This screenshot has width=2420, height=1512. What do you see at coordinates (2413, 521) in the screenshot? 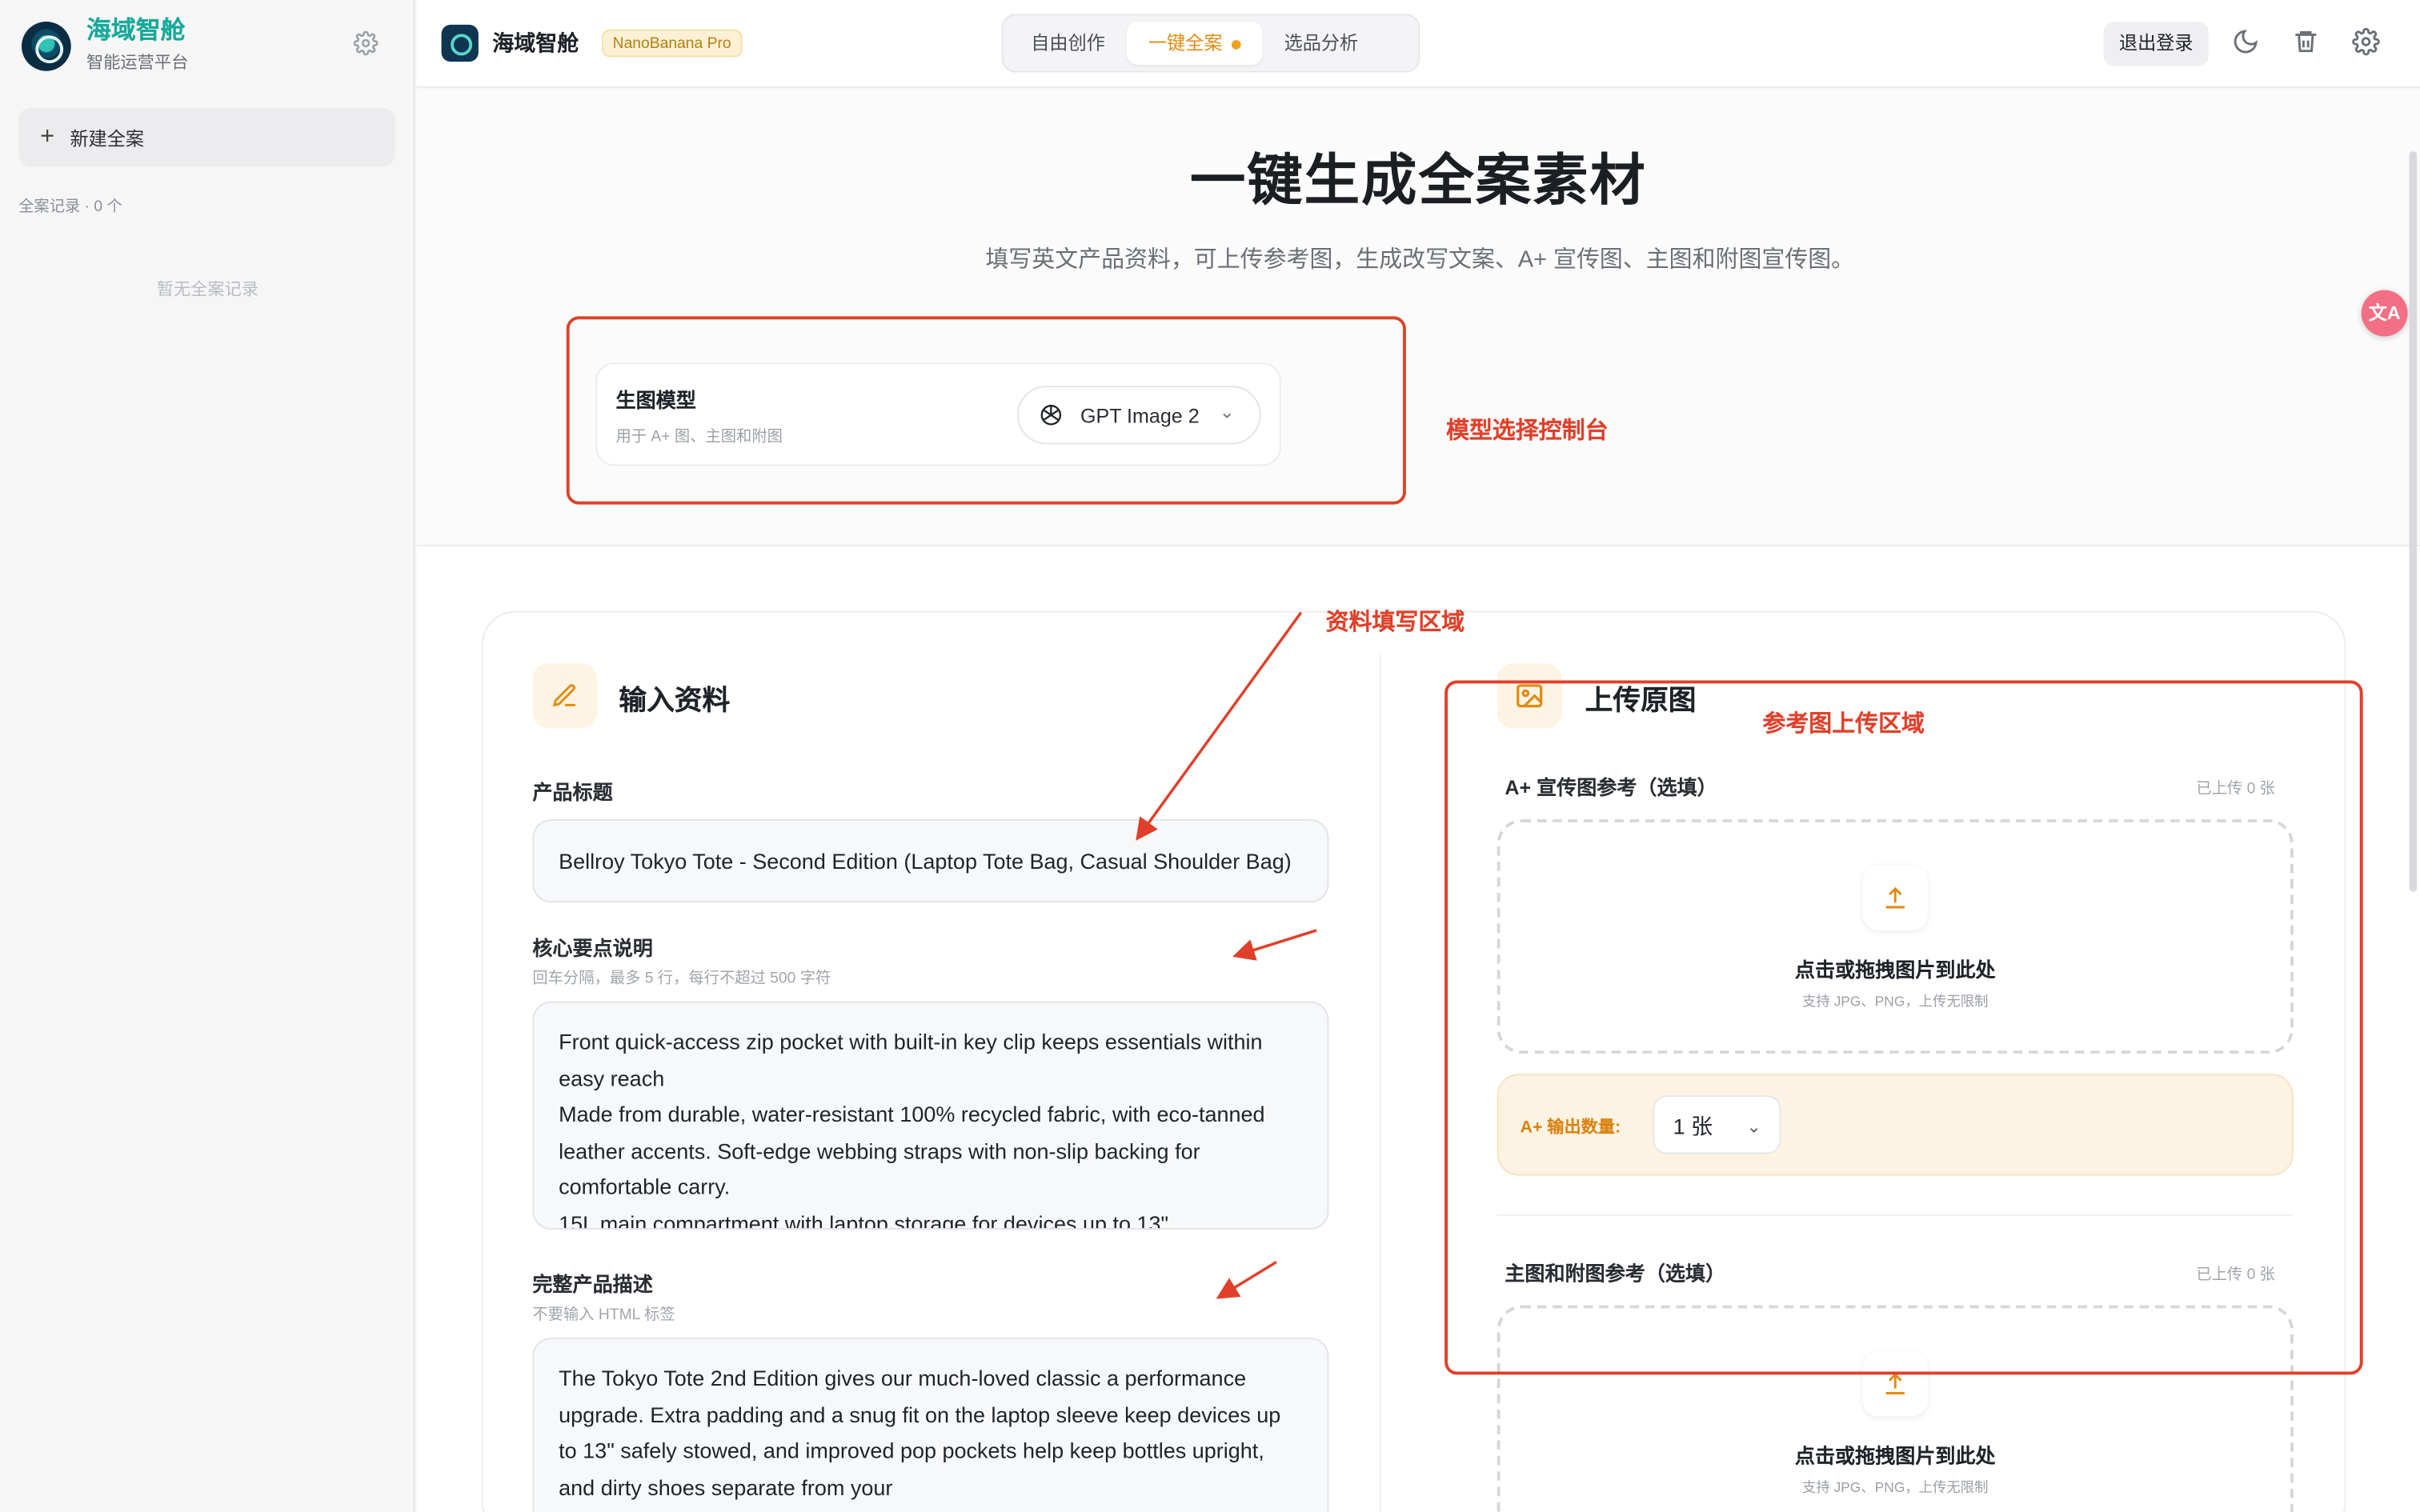
I see `page-scrollbar` at bounding box center [2413, 521].